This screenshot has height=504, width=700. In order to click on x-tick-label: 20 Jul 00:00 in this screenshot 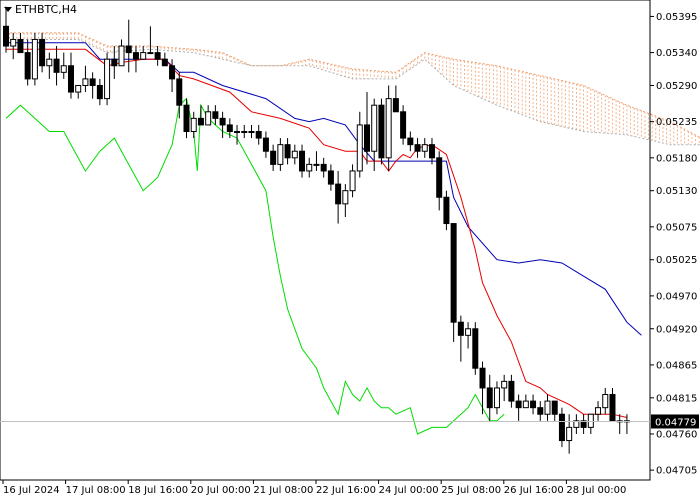, I will do `click(221, 490)`.